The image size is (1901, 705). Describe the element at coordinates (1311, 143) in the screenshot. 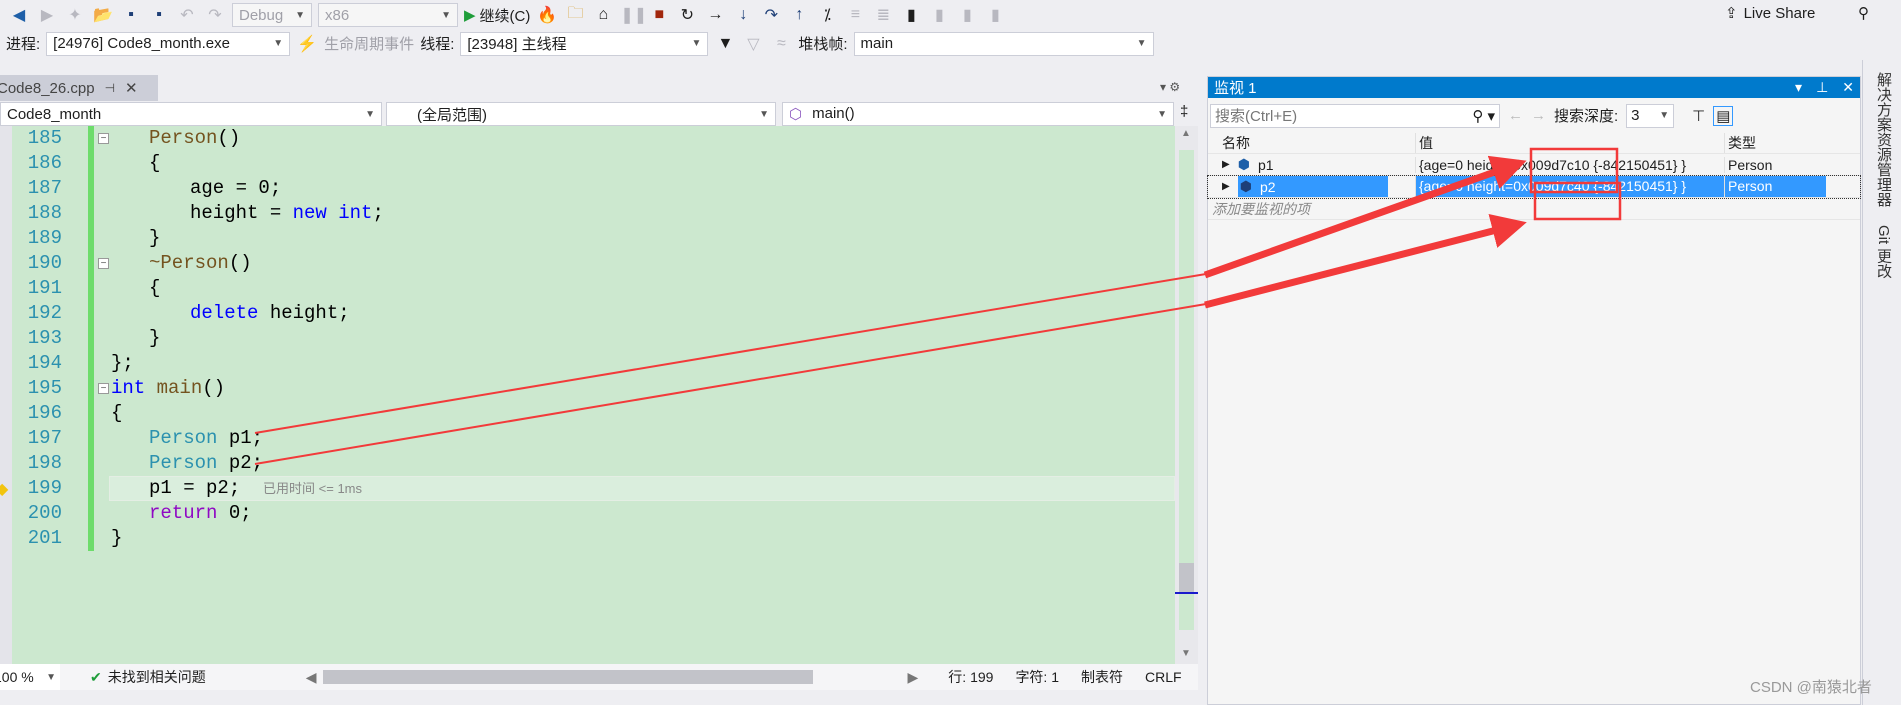

I see `column-name: 名称` at that location.